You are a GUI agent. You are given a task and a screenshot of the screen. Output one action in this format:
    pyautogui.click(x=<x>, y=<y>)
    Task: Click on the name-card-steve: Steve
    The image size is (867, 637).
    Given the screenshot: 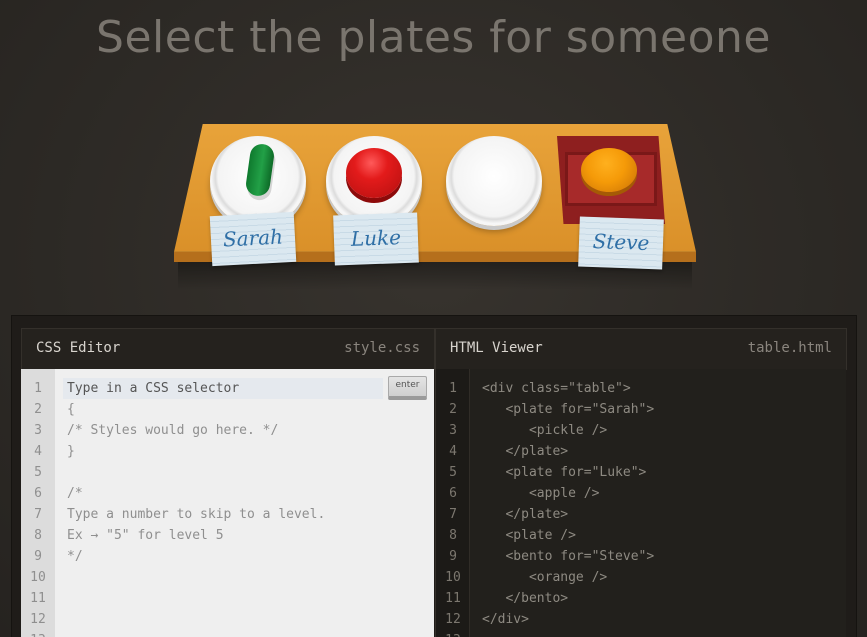 What is the action you would take?
    pyautogui.click(x=621, y=243)
    